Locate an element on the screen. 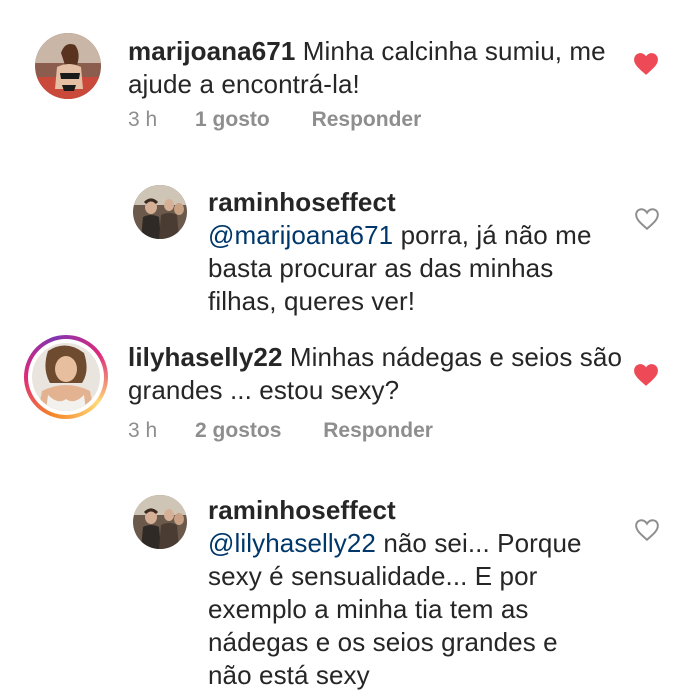  comment-mention: @lilyhaselly22 is located at coordinates (292, 543).